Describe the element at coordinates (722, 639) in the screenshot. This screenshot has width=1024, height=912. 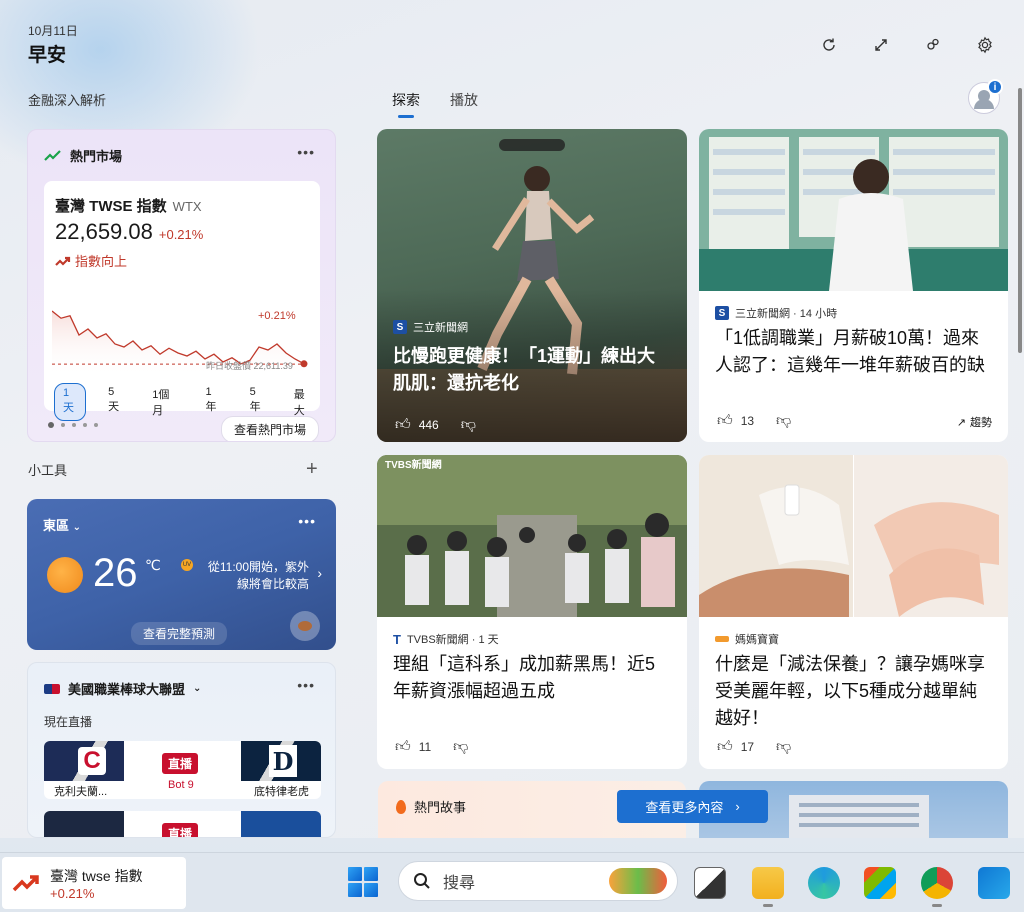
I see `mamababy-logo-icon` at that location.